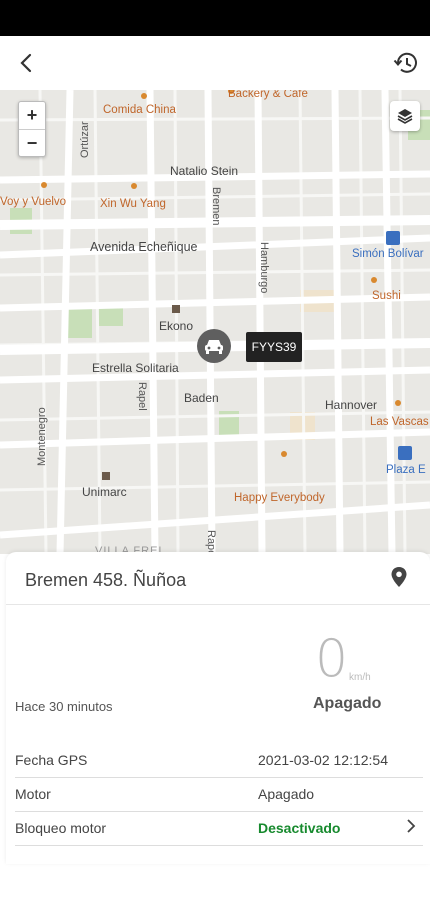 This screenshot has height=920, width=430. Describe the element at coordinates (351, 405) in the screenshot. I see `map-label: Hannover` at that location.